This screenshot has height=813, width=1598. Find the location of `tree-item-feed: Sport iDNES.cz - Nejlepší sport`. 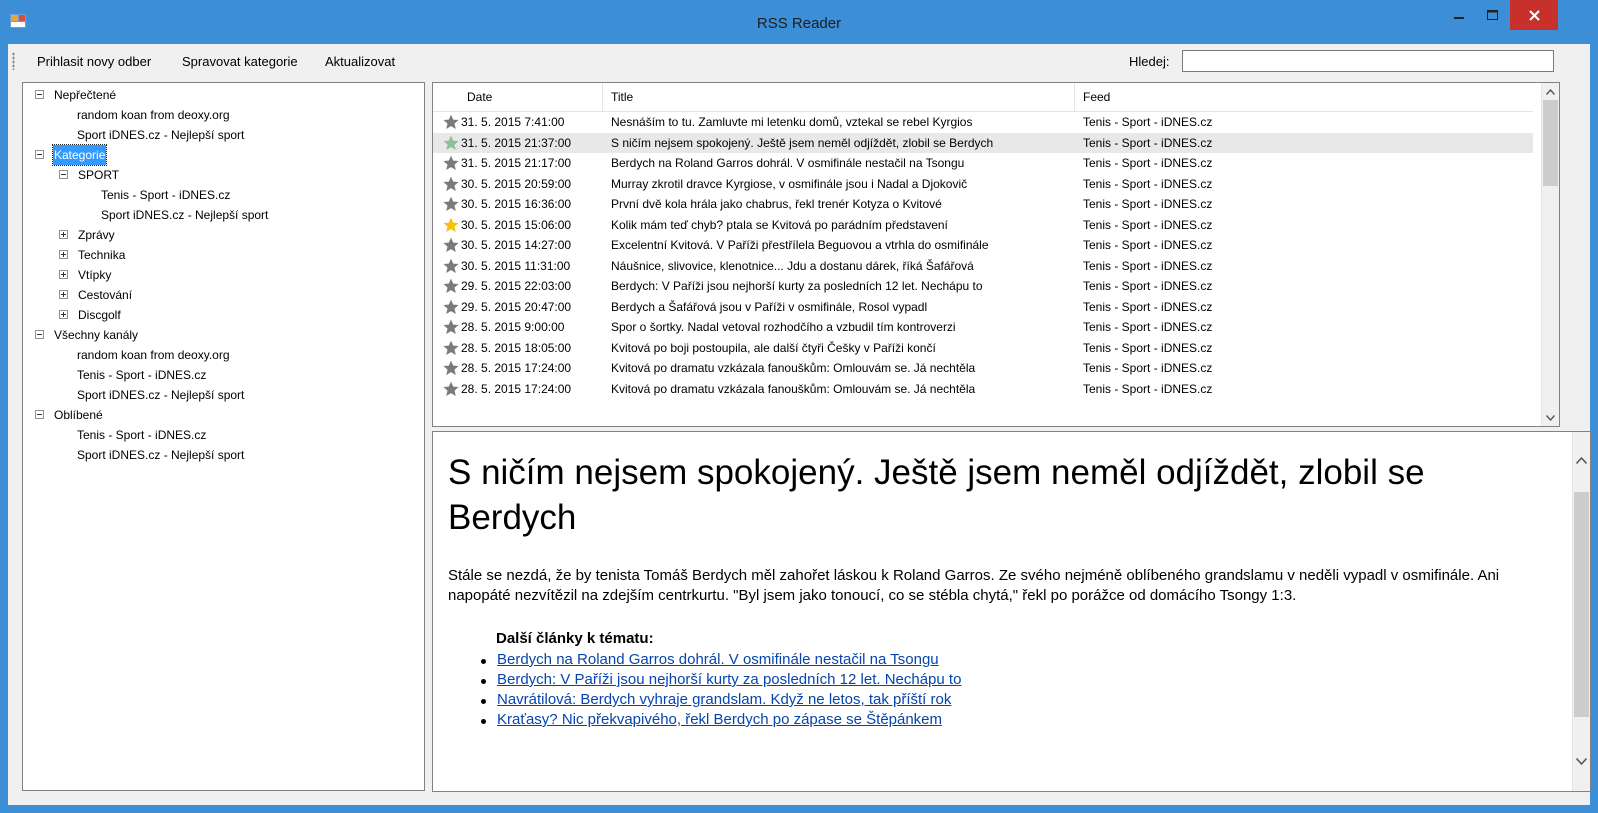

tree-item-feed: Sport iDNES.cz - Nejlepší sport is located at coordinates (160, 395).